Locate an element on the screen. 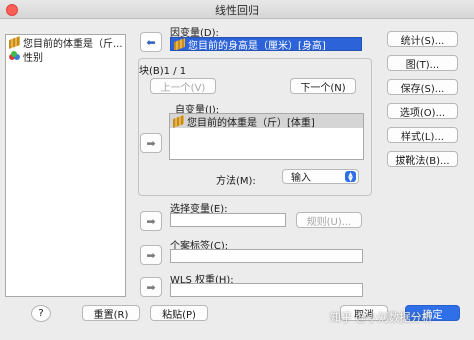  method-value: 输入 is located at coordinates (301, 178).